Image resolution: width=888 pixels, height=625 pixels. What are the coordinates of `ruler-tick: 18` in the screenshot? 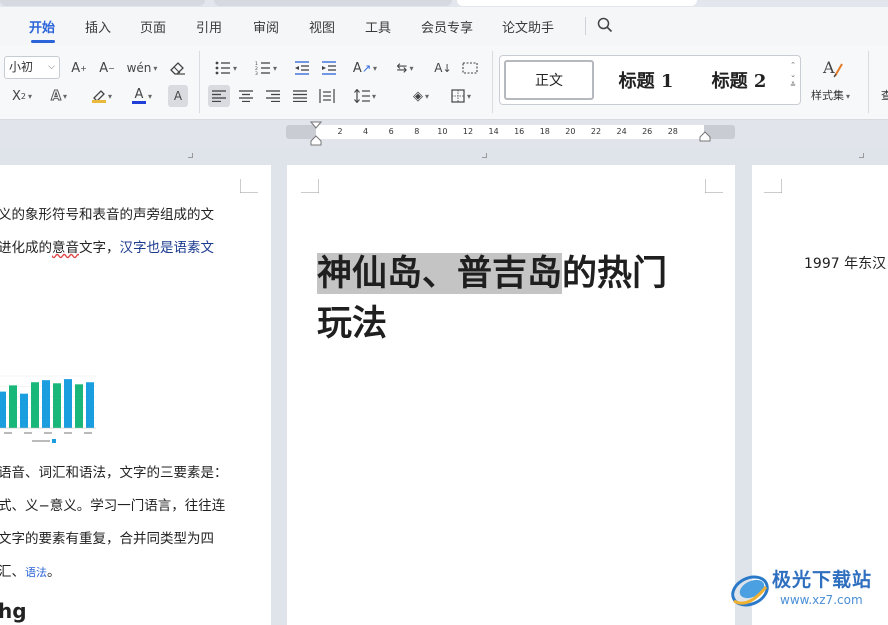 It's located at (544, 131).